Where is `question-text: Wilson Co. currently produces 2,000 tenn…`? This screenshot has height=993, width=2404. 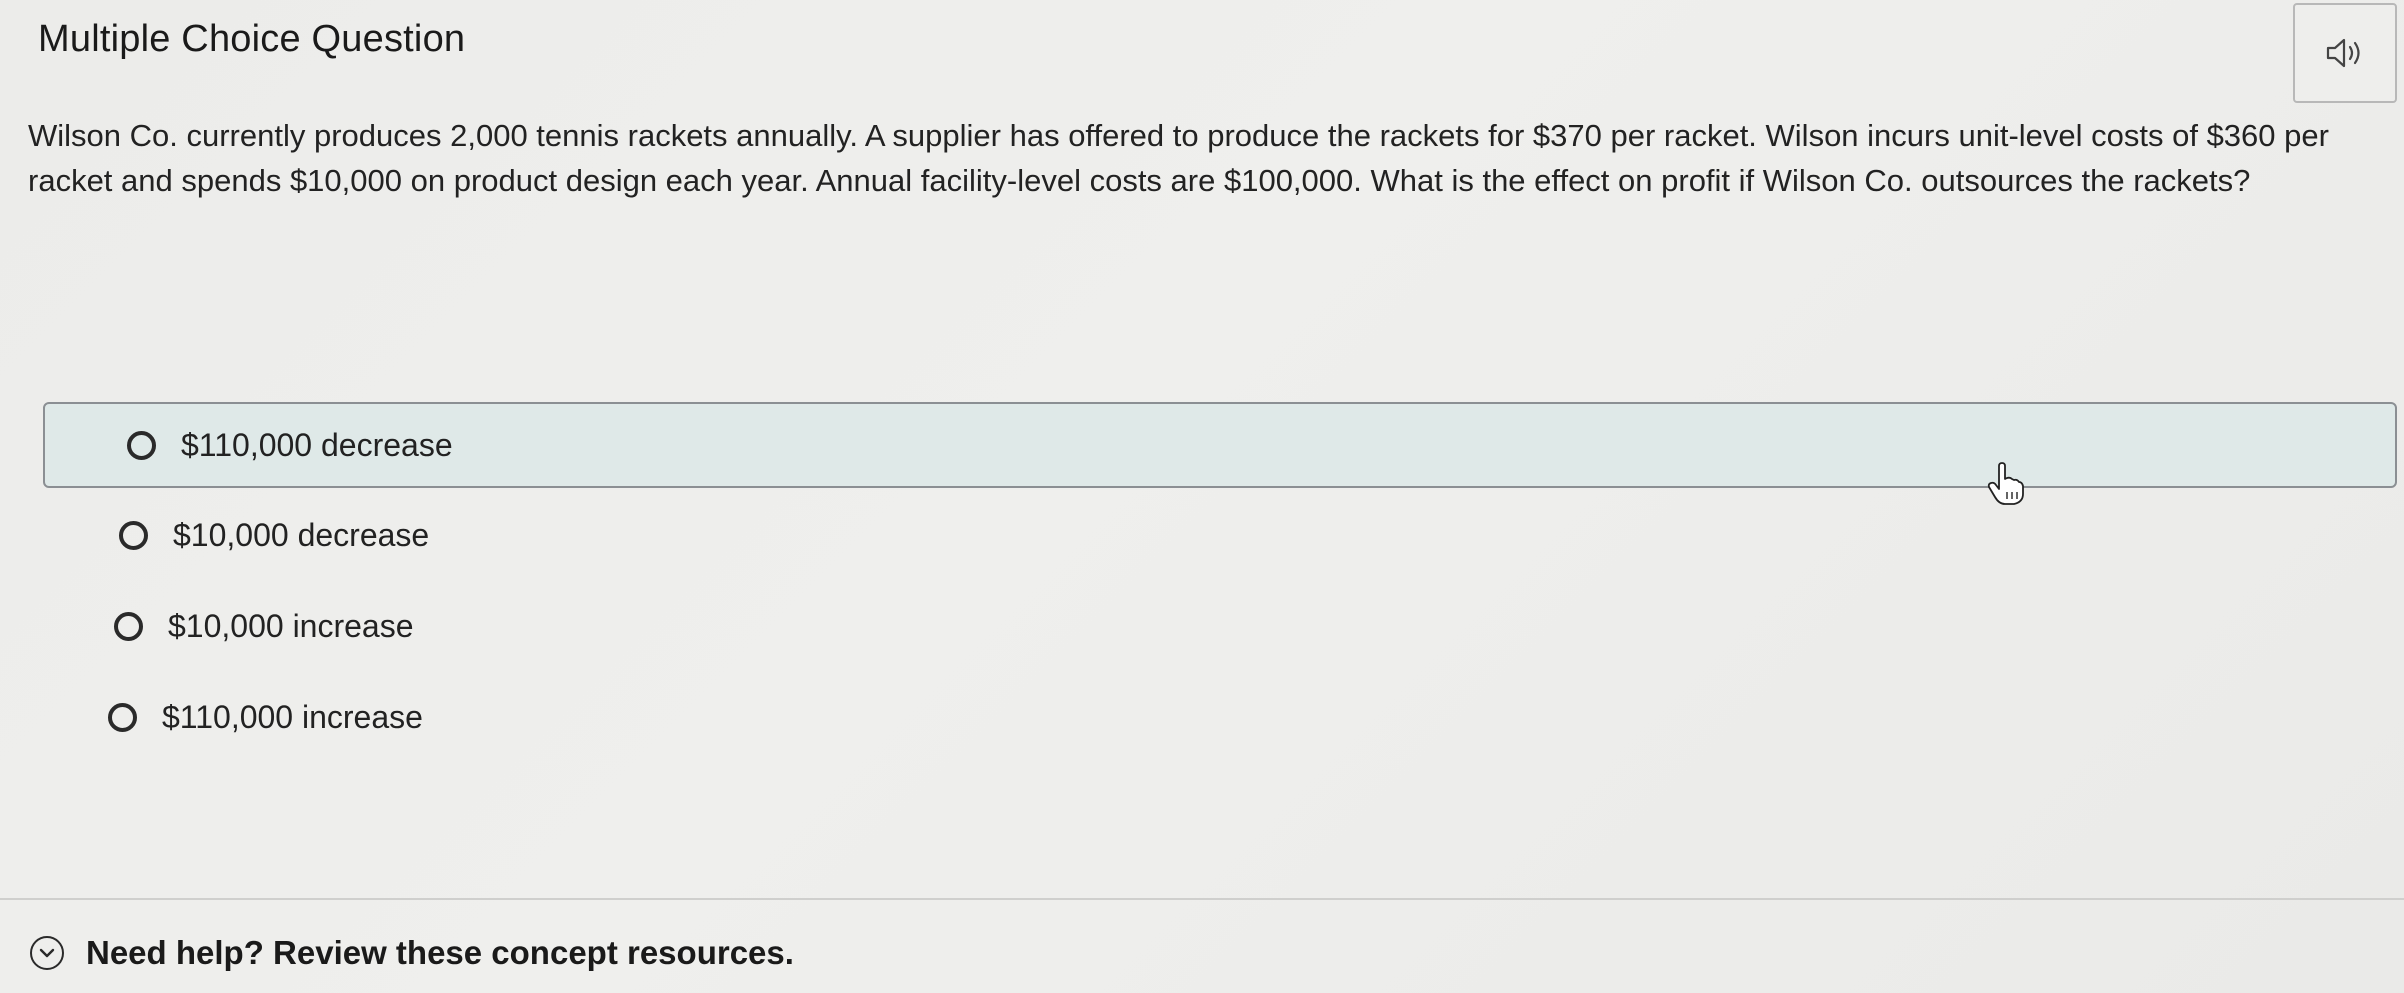
question-text: Wilson Co. currently produces 2,000 tenn… is located at coordinates (1178, 158).